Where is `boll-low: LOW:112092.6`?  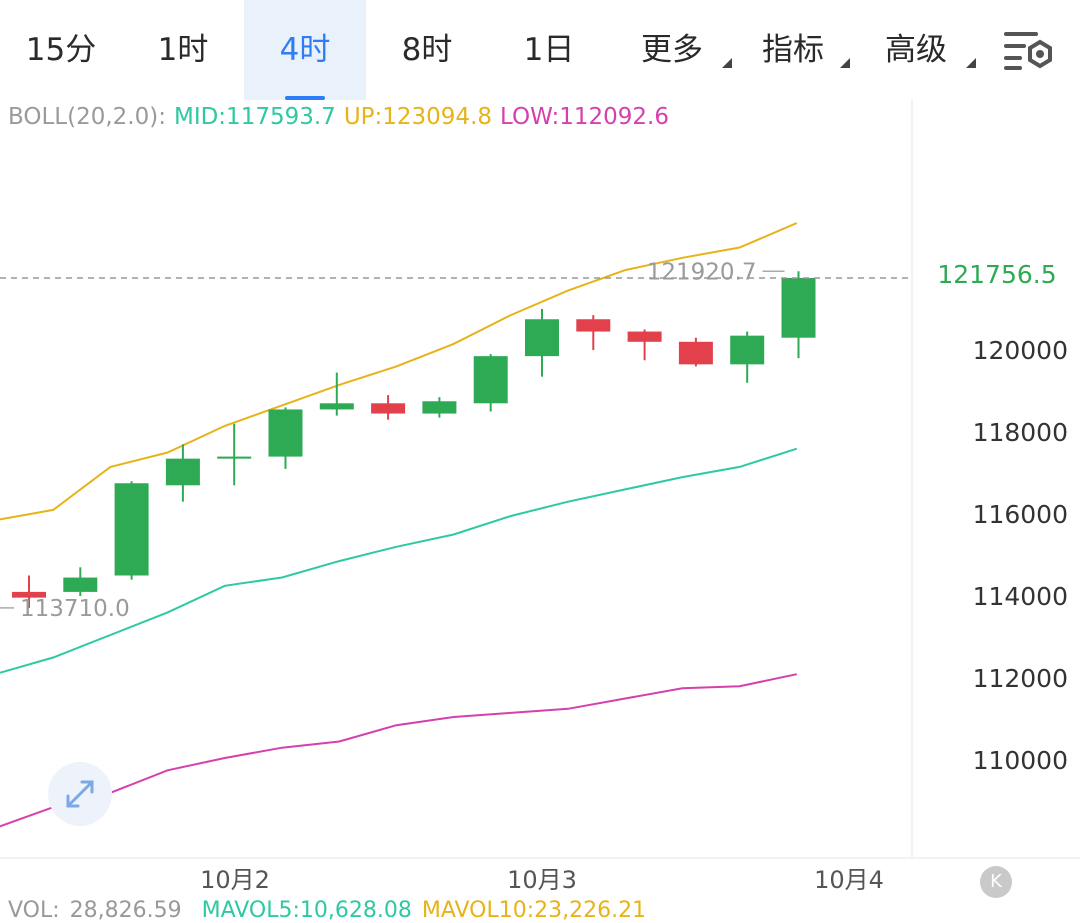
boll-low: LOW:112092.6 is located at coordinates (585, 117).